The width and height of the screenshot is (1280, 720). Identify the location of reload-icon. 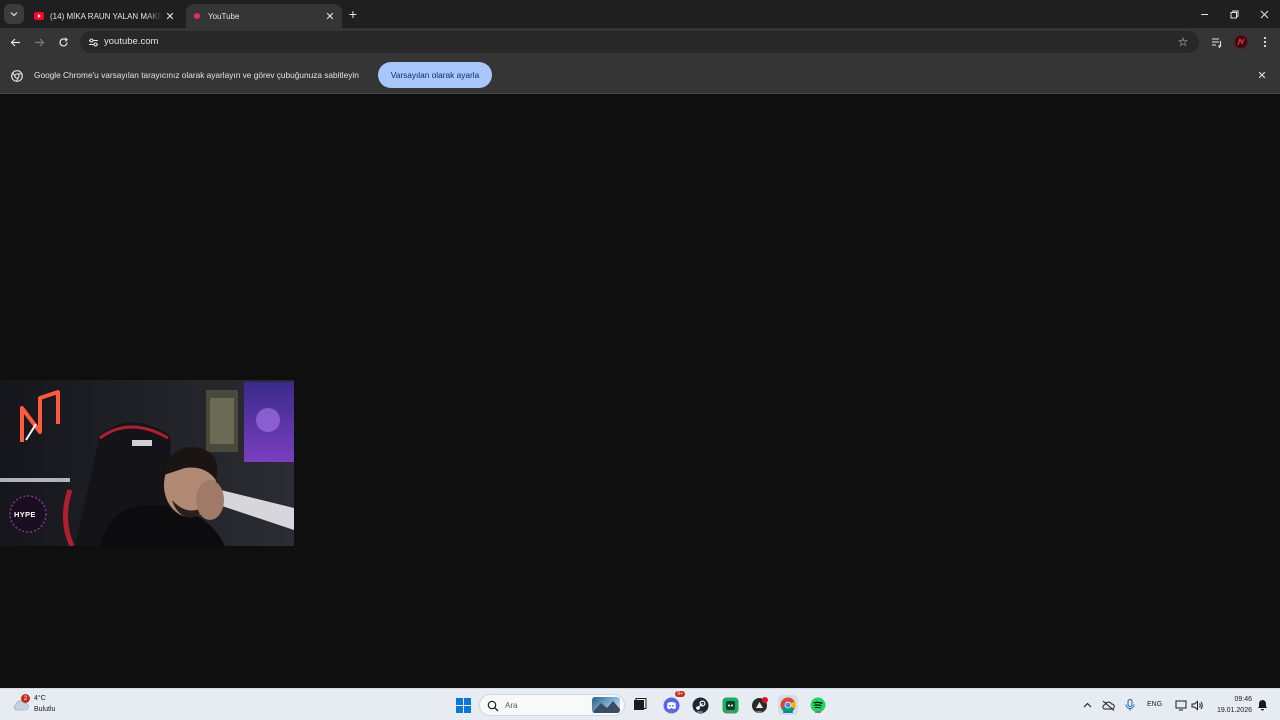
(63, 42).